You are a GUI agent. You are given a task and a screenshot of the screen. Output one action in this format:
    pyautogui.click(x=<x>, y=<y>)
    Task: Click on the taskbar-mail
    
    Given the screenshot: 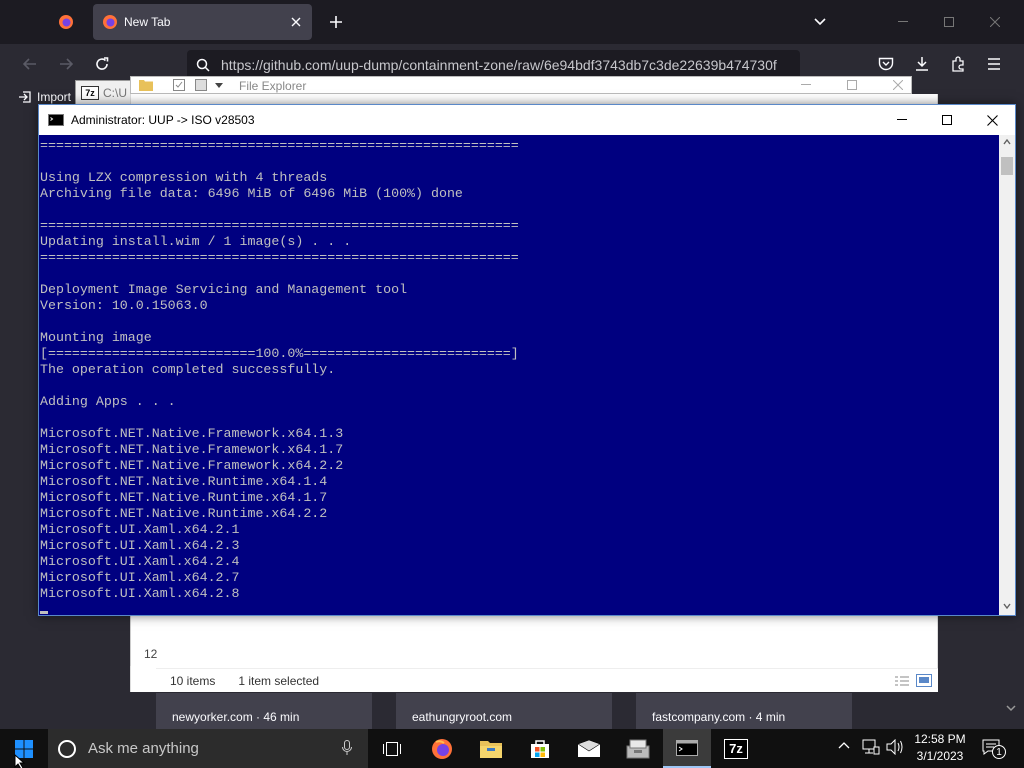 What is the action you would take?
    pyautogui.click(x=589, y=748)
    